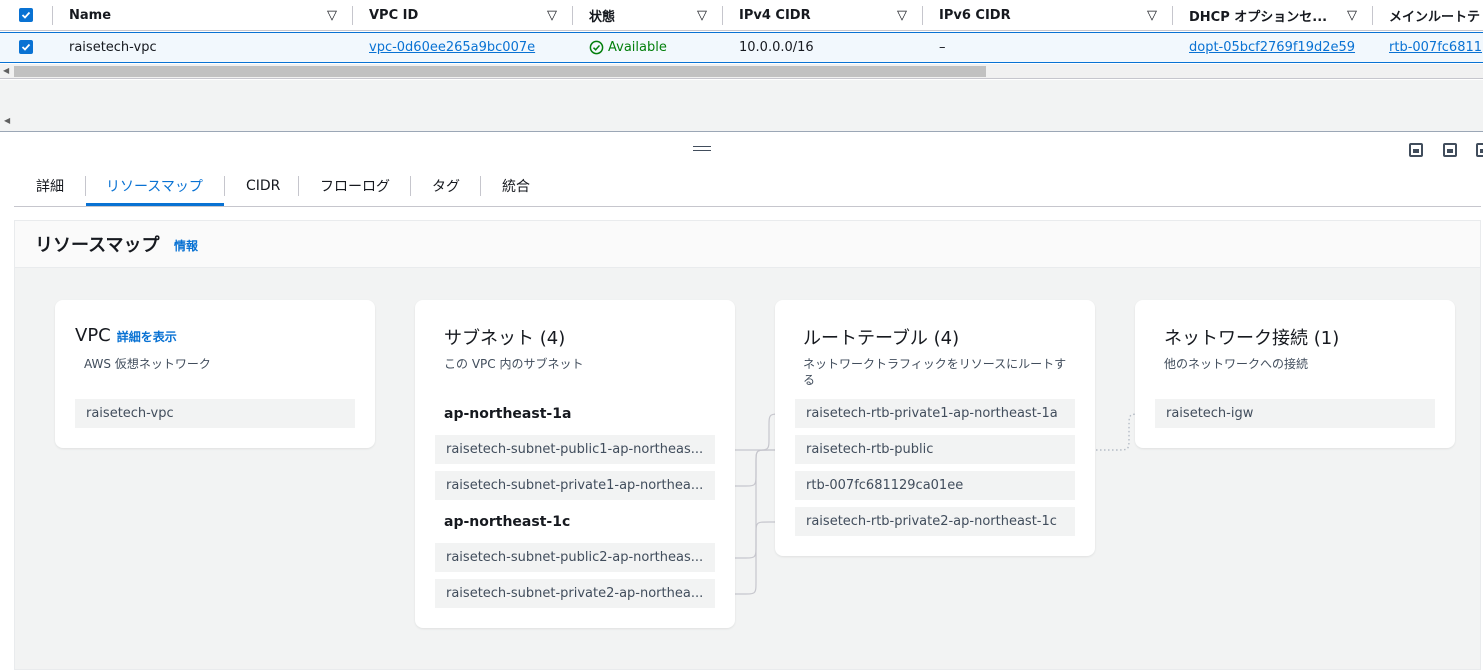 The image size is (1483, 672). I want to click on panel-side-icon, so click(1450, 150).